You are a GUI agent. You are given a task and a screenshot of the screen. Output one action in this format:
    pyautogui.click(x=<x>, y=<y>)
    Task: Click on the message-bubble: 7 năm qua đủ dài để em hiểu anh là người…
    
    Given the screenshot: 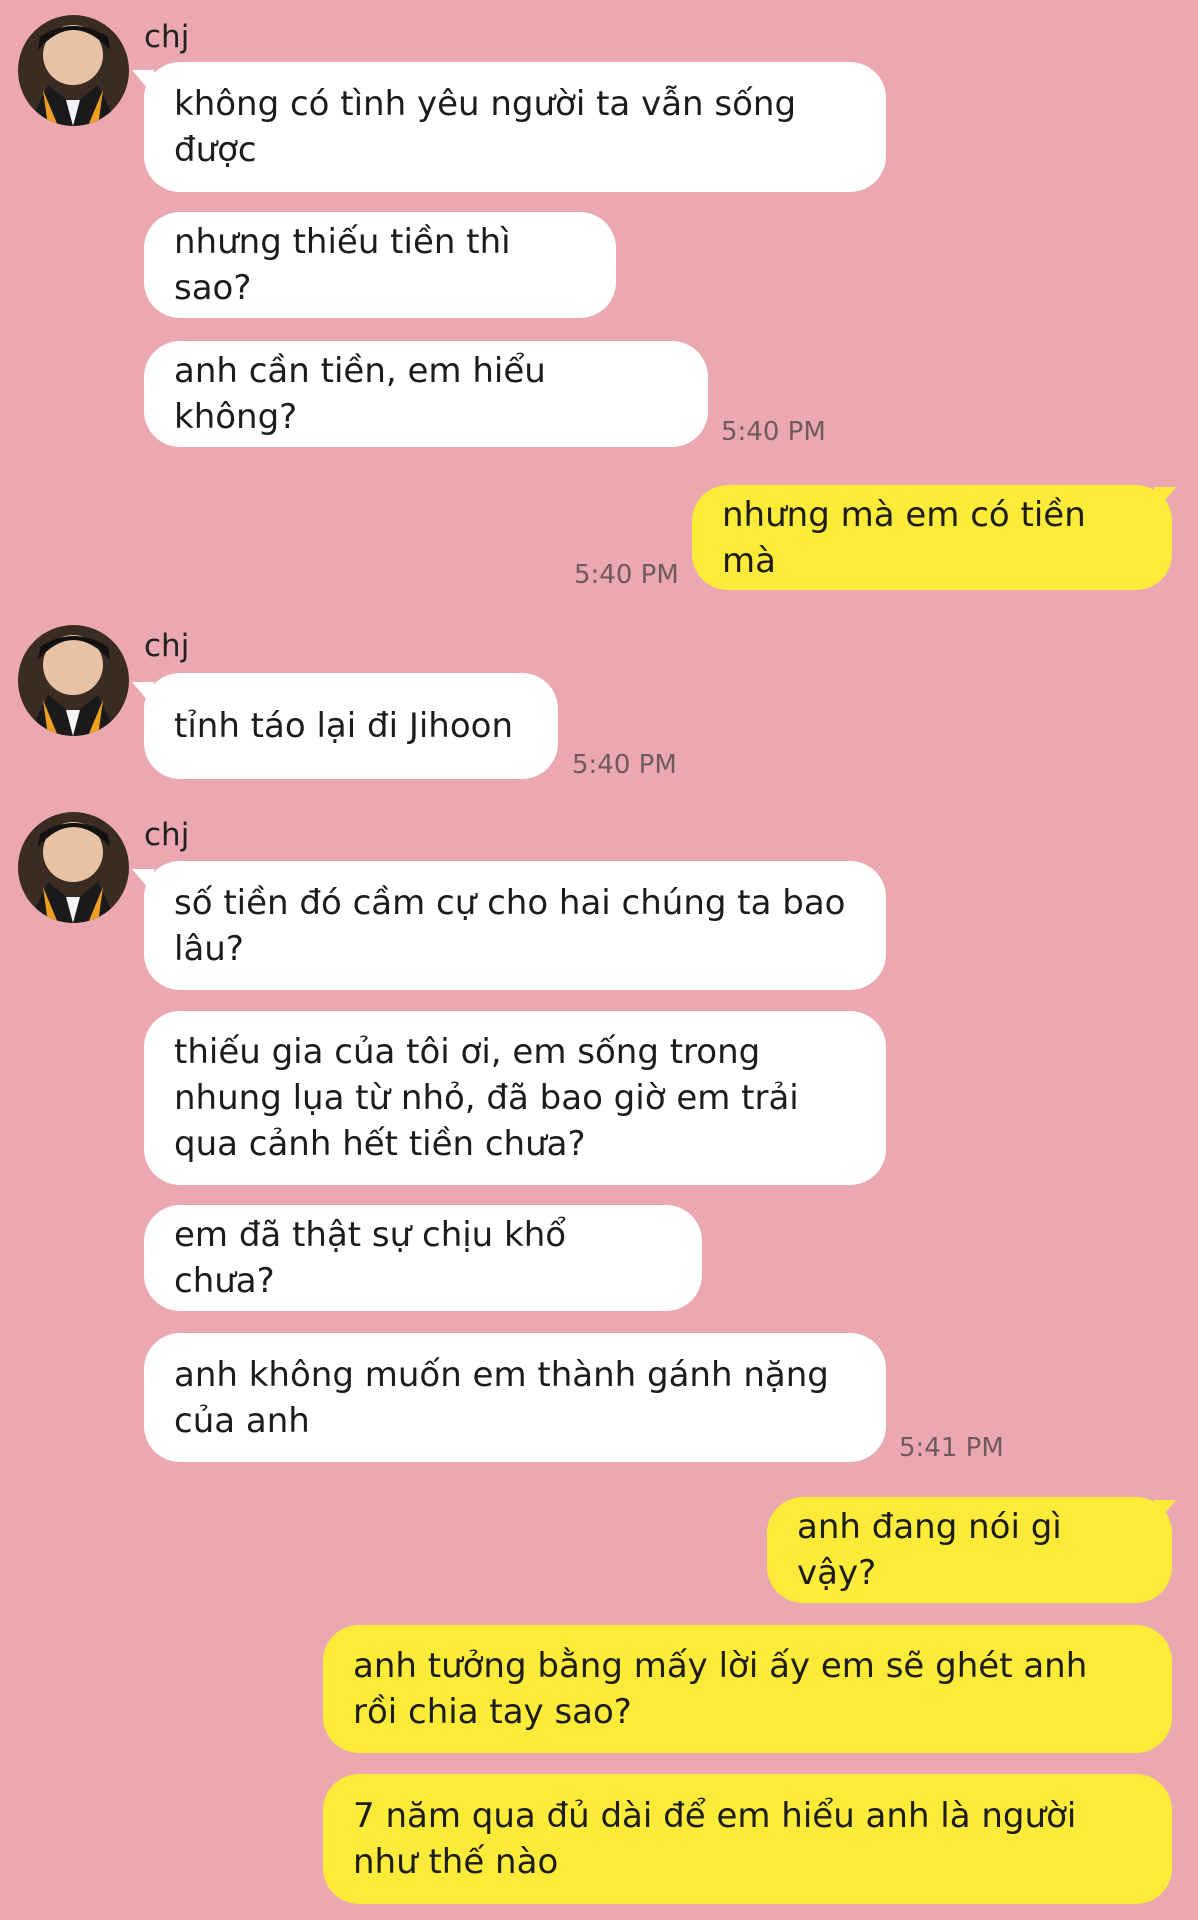 What is the action you would take?
    pyautogui.click(x=747, y=1839)
    